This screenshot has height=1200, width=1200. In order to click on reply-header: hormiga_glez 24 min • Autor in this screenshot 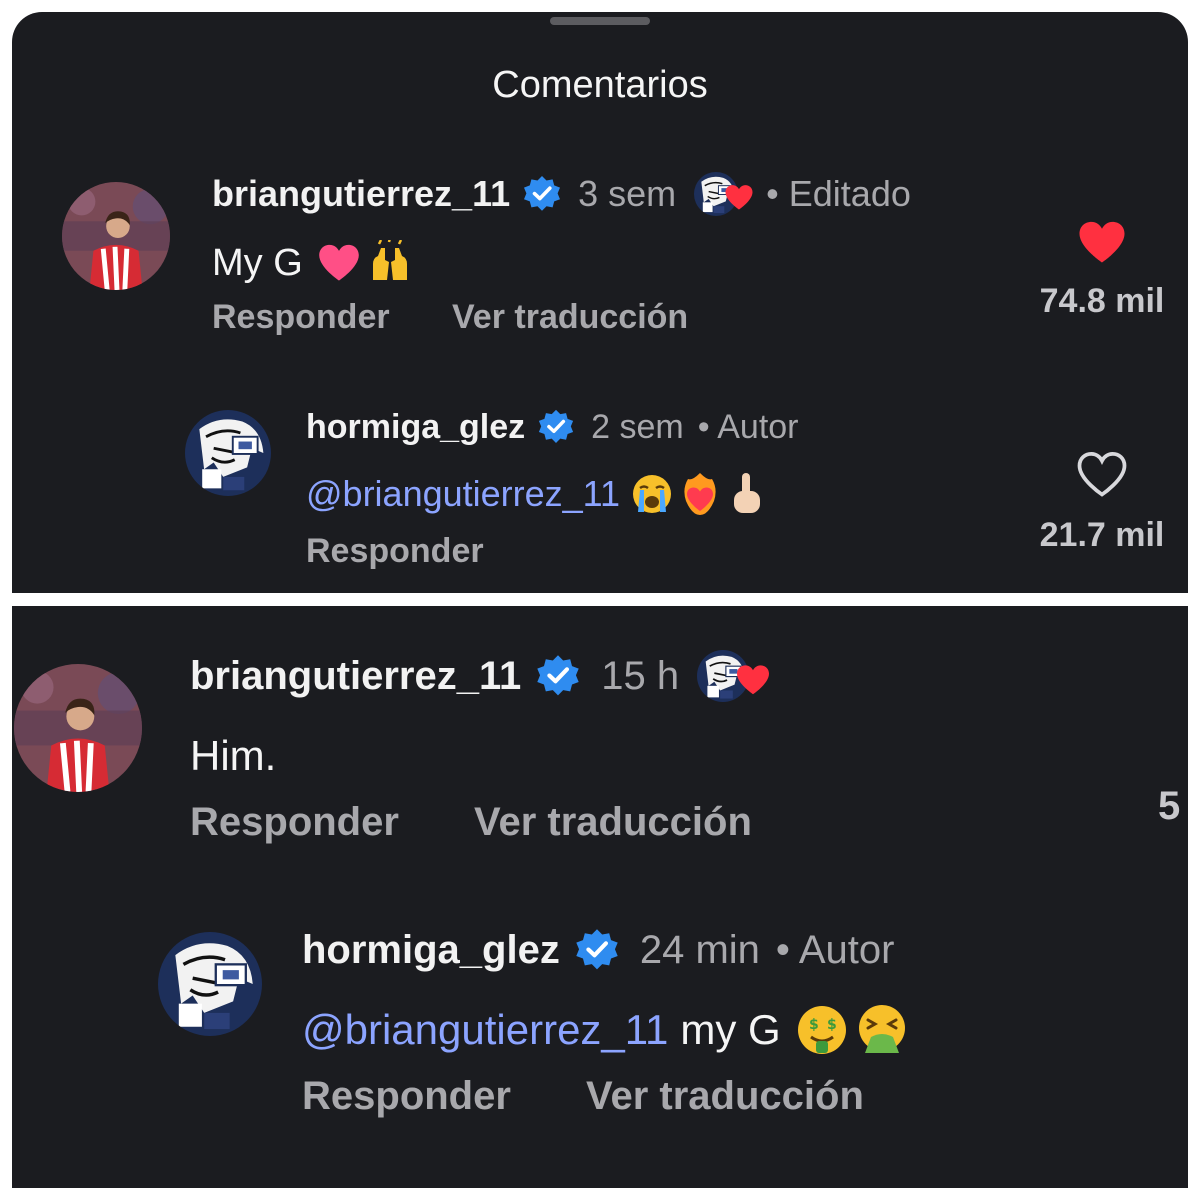, I will do `click(598, 950)`.